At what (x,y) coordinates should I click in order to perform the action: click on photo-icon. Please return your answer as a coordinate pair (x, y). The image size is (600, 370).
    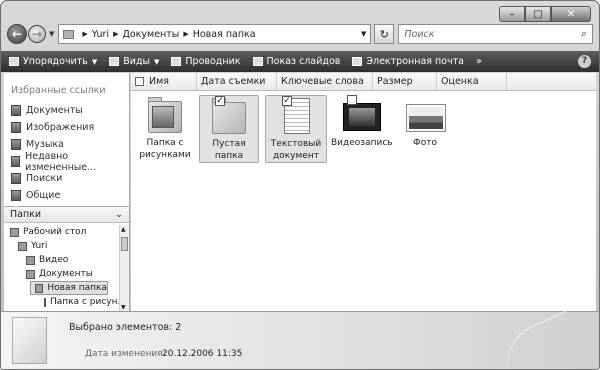
    Looking at the image, I should click on (425, 115).